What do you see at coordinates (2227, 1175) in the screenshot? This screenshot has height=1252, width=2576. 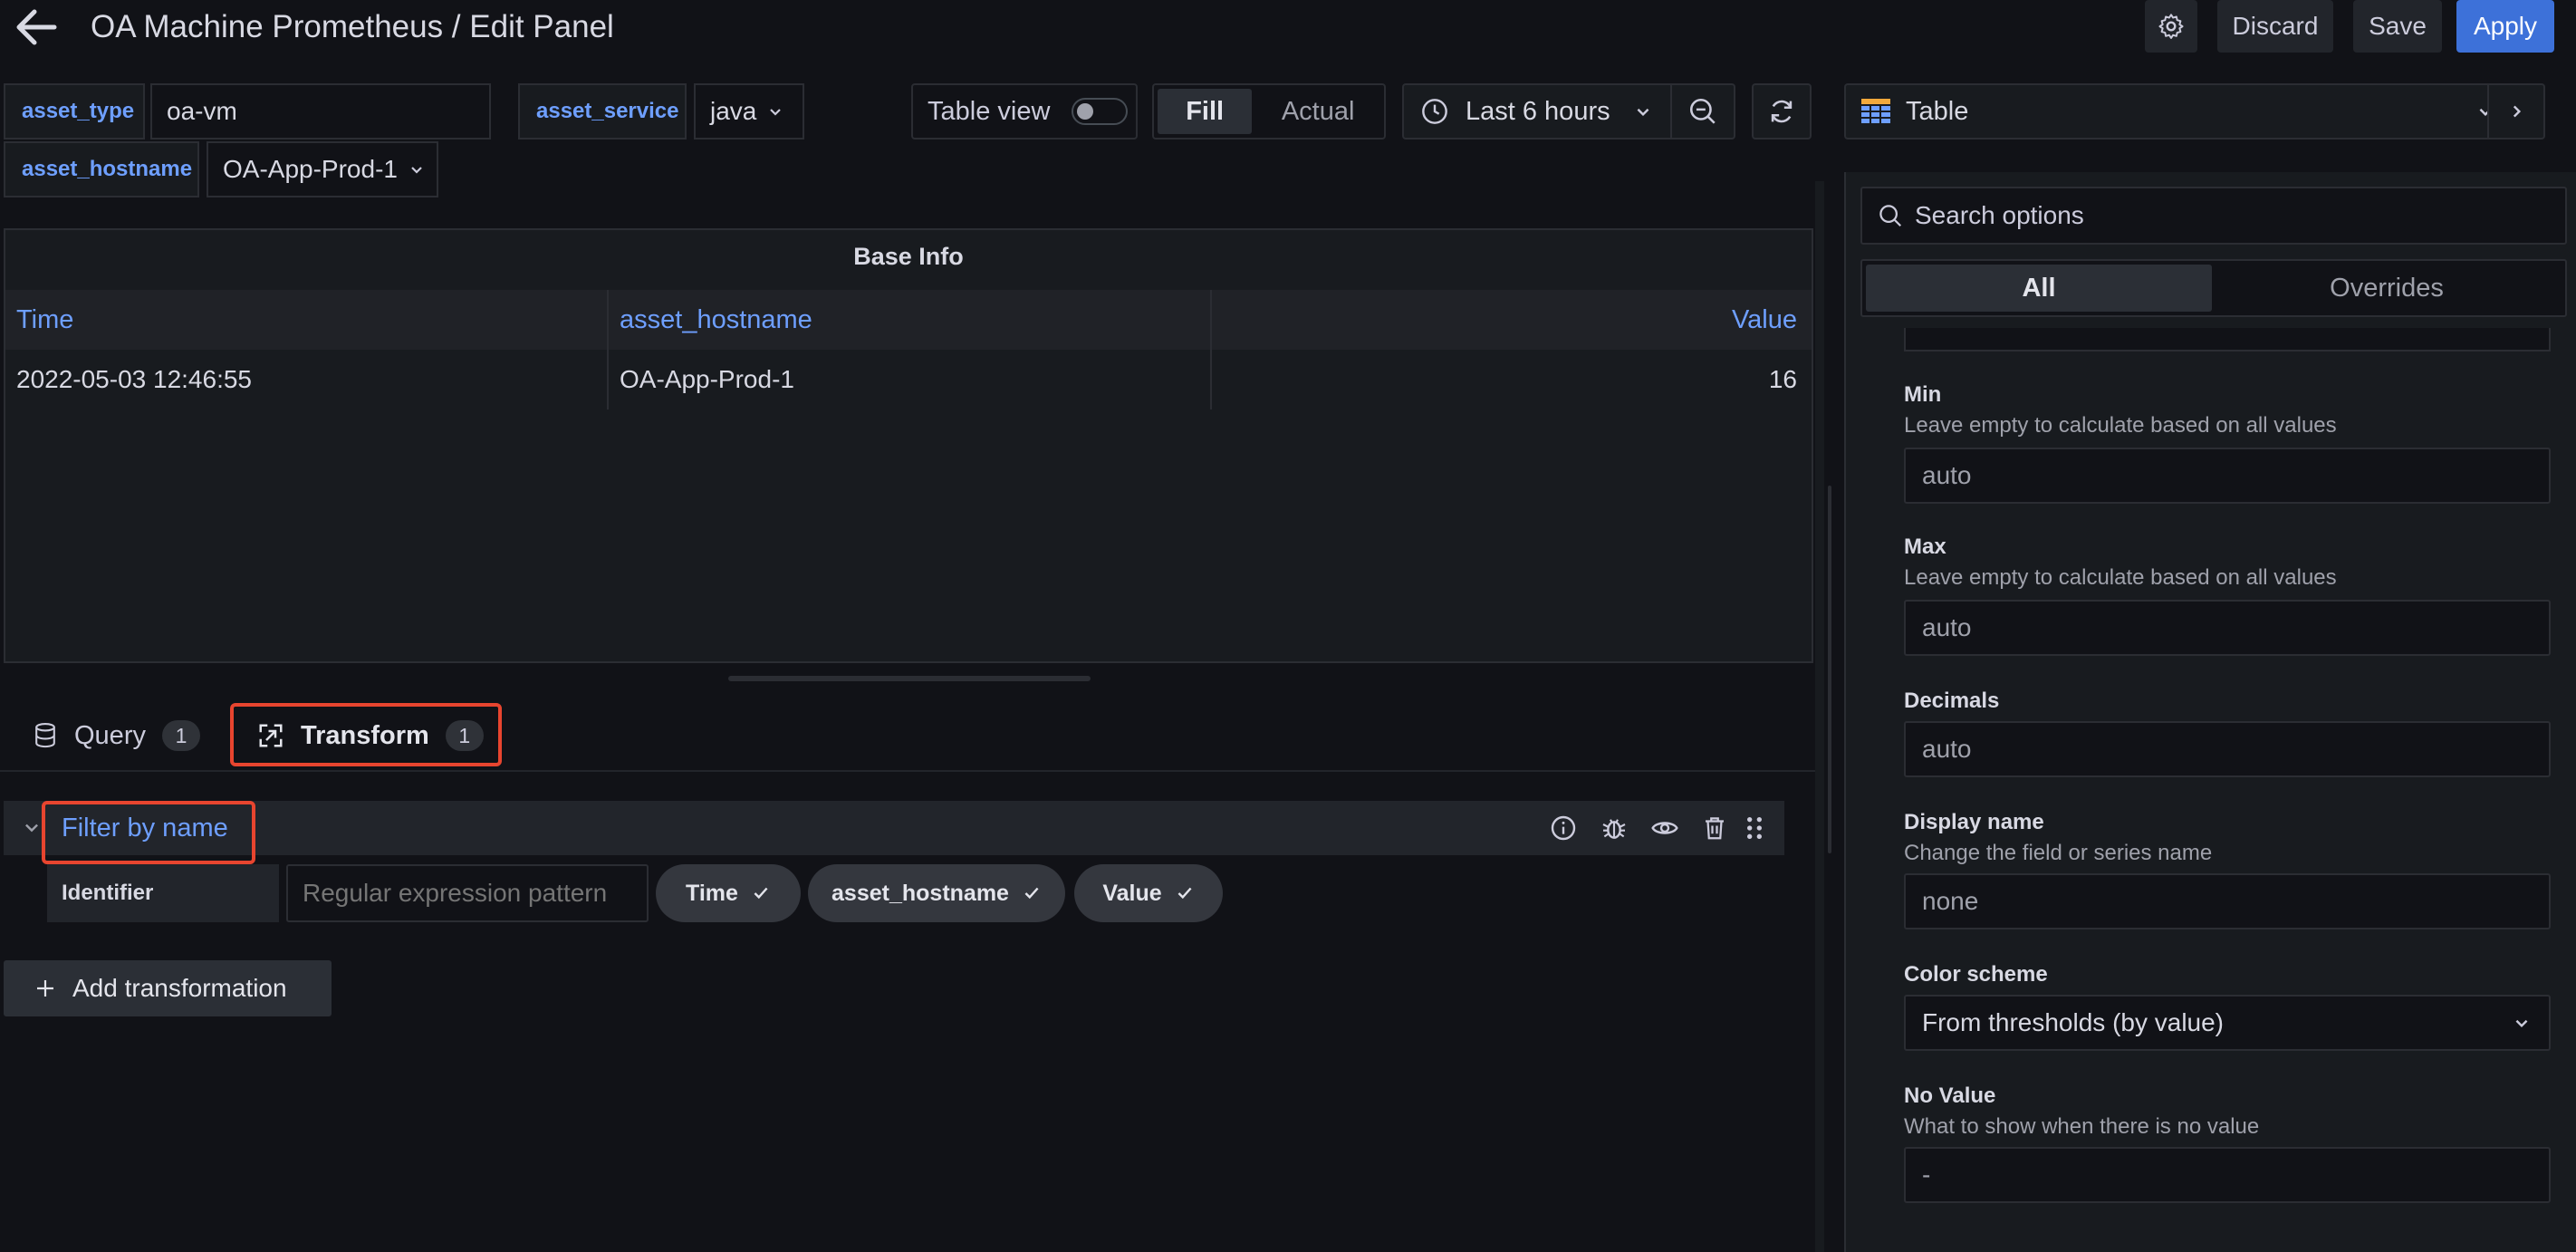 I see `no-value-input: -` at bounding box center [2227, 1175].